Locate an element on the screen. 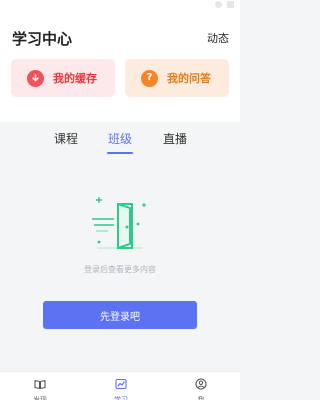 The width and height of the screenshot is (320, 400). my-cache-card: 我的缓存 is located at coordinates (63, 78).